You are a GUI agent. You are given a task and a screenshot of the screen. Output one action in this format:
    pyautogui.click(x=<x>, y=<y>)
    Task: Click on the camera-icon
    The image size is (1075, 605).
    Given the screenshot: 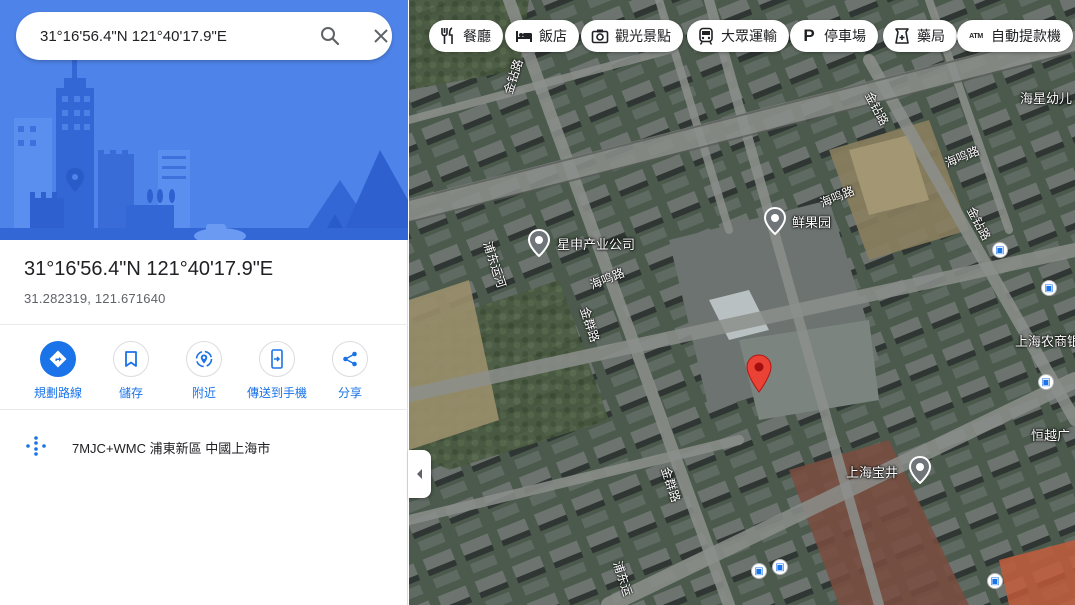 What is the action you would take?
    pyautogui.click(x=600, y=36)
    